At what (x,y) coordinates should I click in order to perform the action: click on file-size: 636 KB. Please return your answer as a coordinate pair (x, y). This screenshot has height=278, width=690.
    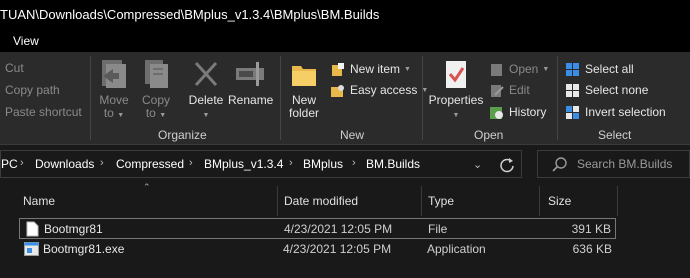
    Looking at the image, I should click on (592, 249).